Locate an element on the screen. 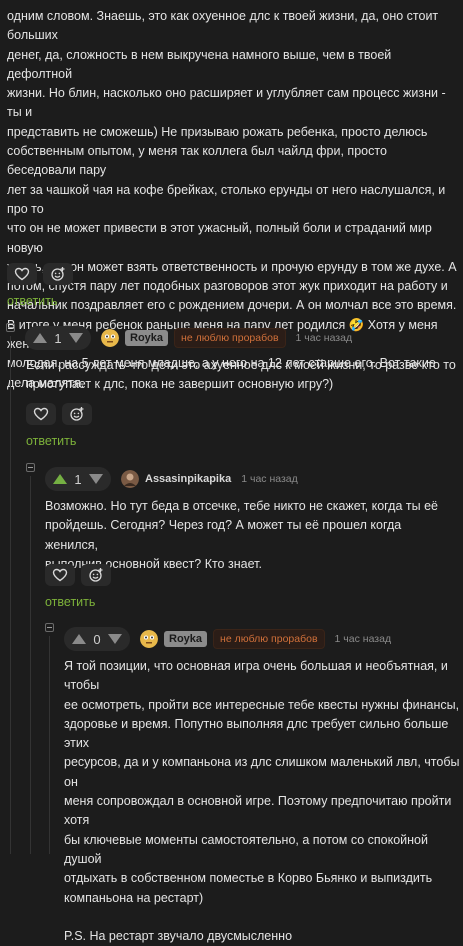  comment-2-actions is located at coordinates (78, 575).